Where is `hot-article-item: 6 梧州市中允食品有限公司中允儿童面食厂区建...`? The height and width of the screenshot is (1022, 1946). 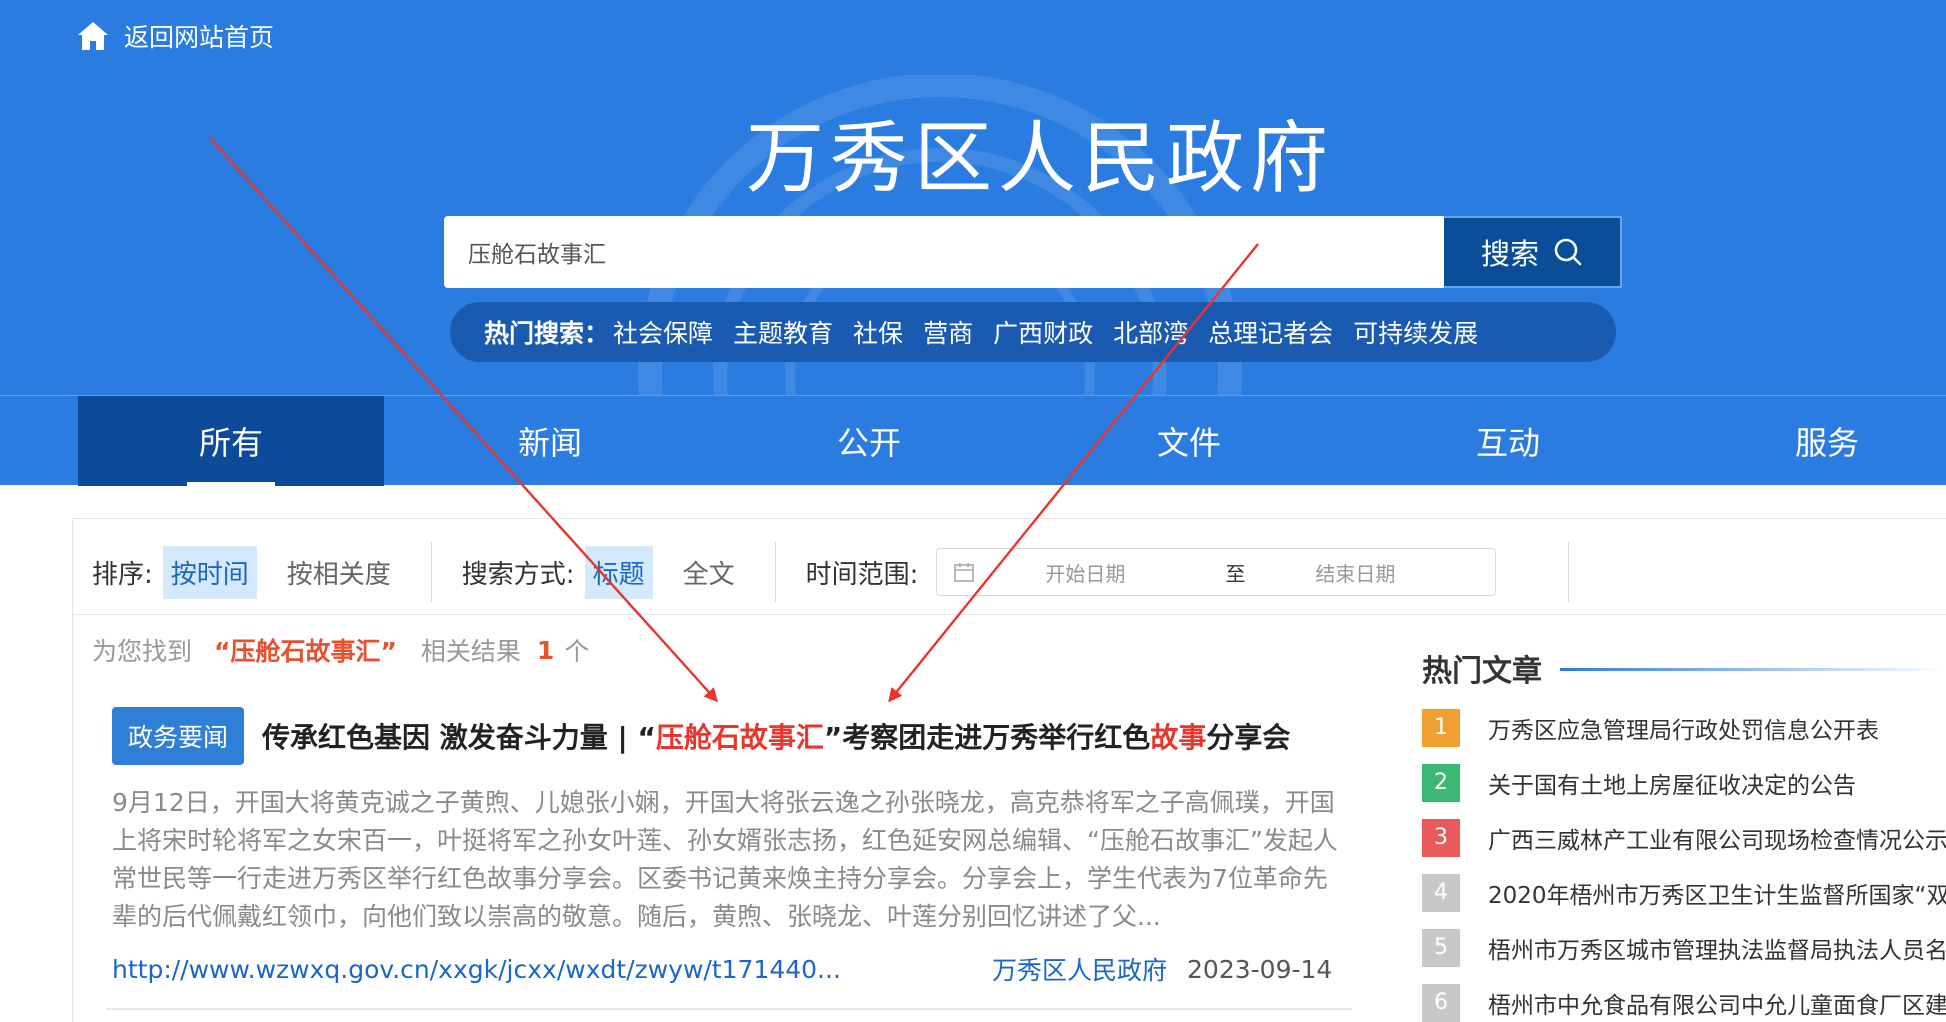
hot-article-item: 6 梧州市中允食品有限公司中允儿童面食厂区建... is located at coordinates (1684, 998).